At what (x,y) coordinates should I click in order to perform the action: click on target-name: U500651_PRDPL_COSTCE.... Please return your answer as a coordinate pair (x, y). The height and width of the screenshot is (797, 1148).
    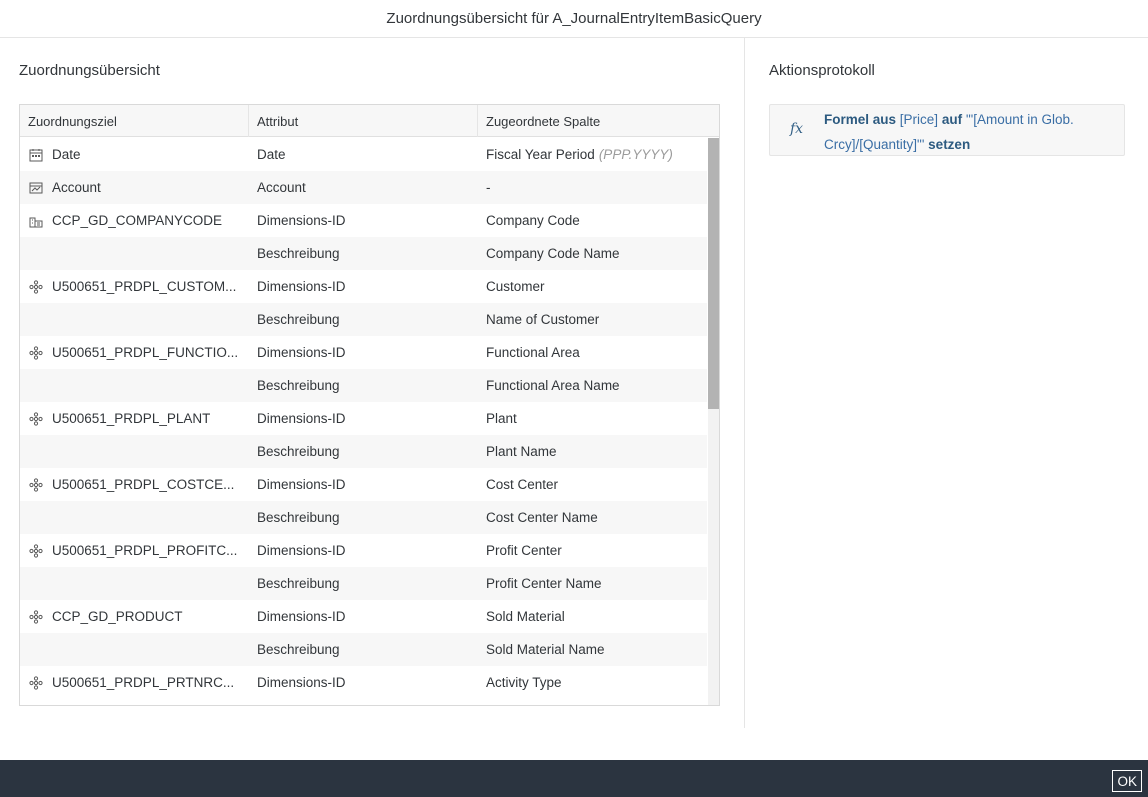
    Looking at the image, I should click on (143, 484).